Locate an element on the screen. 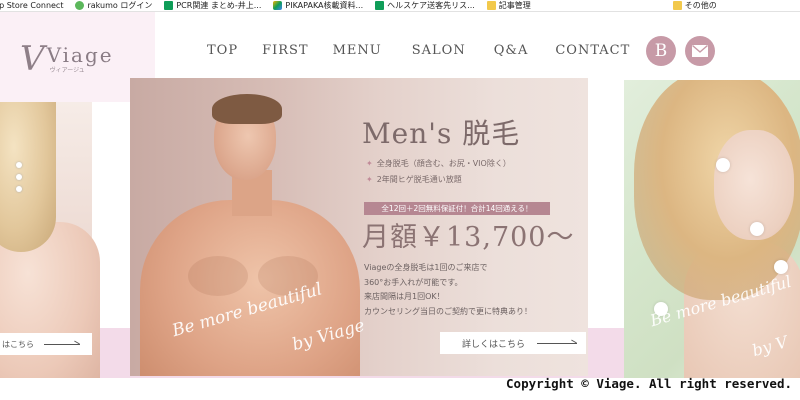 This screenshot has width=800, height=400. bookmark-label: rakumo ログイン is located at coordinates (120, 5).